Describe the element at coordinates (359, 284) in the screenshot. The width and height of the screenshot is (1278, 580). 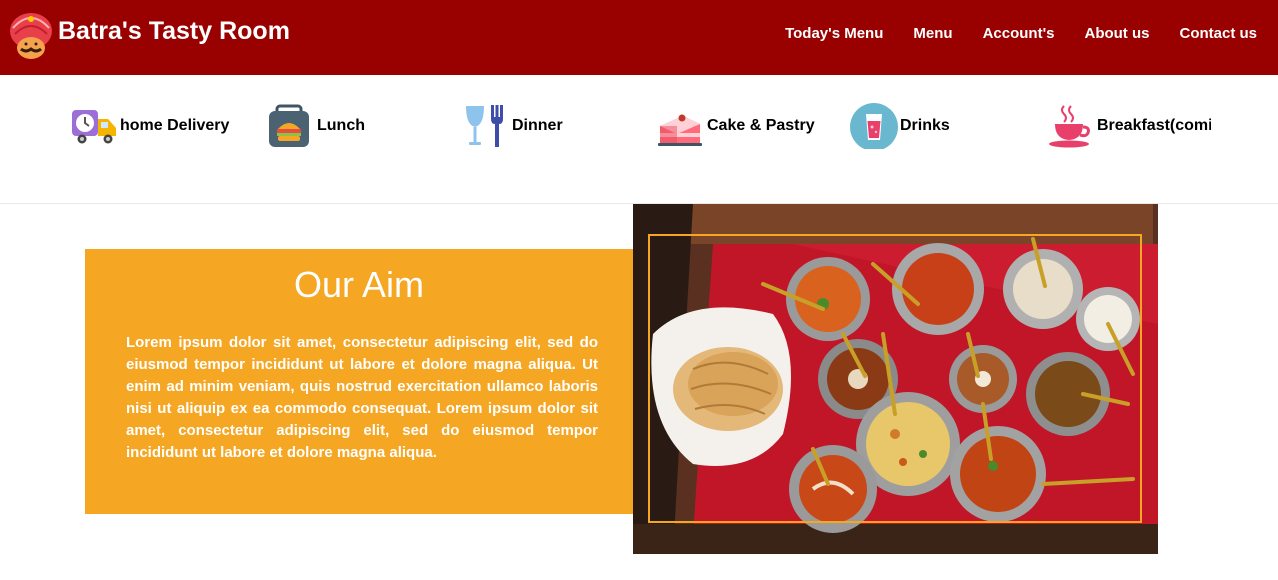
I see `our-aim-title: Our Aim` at that location.